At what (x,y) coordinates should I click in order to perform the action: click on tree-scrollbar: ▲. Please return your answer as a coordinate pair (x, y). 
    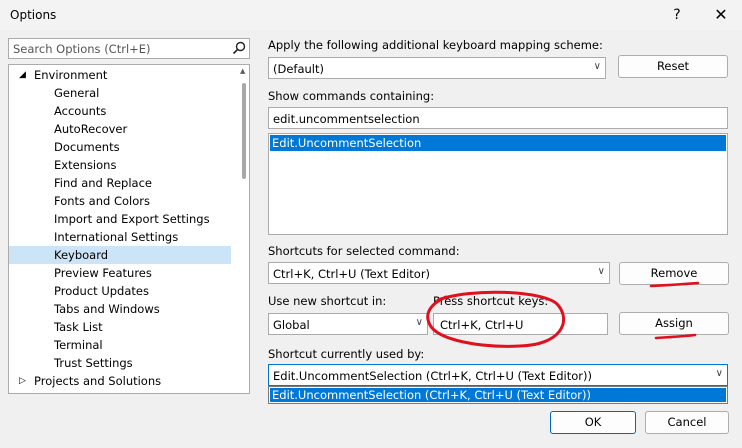
    Looking at the image, I should click on (244, 229).